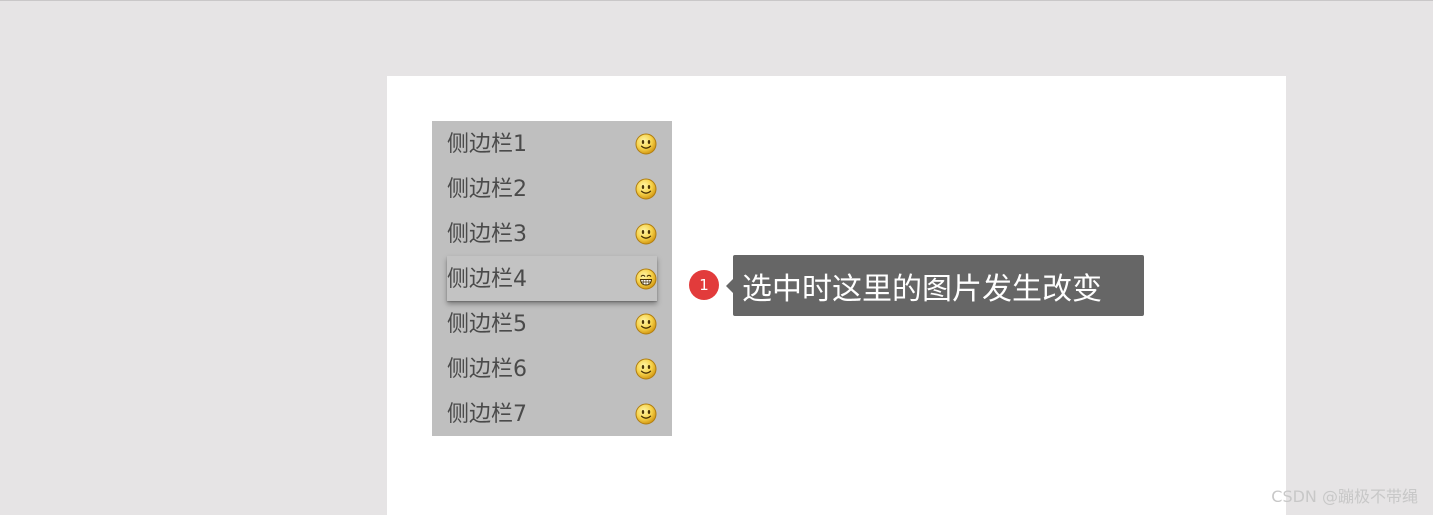 Image resolution: width=1433 pixels, height=515 pixels. Describe the element at coordinates (552, 188) in the screenshot. I see `sidebar-item-2: 侧边栏2` at that location.